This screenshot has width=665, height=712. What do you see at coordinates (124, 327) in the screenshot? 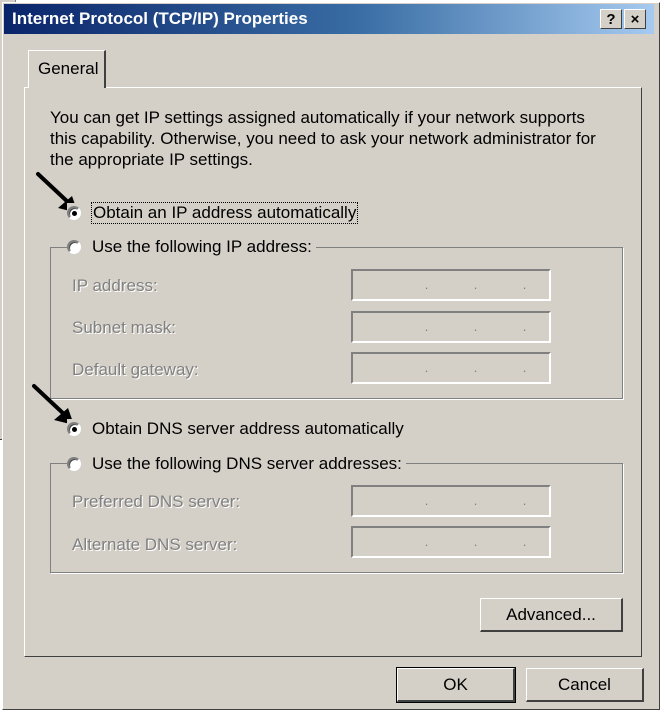
I see `subnet-mask-label: Subnet mask:` at bounding box center [124, 327].